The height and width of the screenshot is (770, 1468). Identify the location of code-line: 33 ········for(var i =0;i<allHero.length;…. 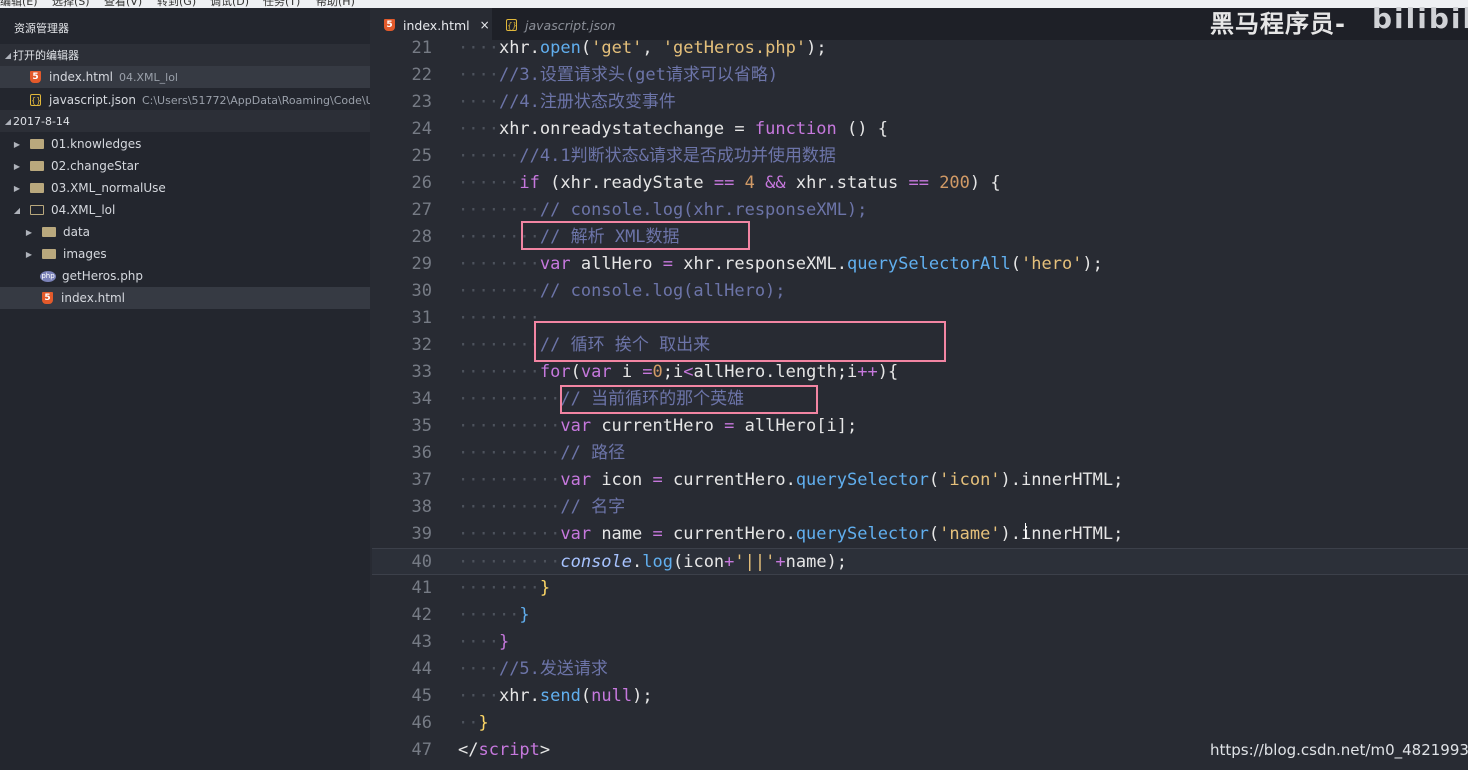
(920, 372).